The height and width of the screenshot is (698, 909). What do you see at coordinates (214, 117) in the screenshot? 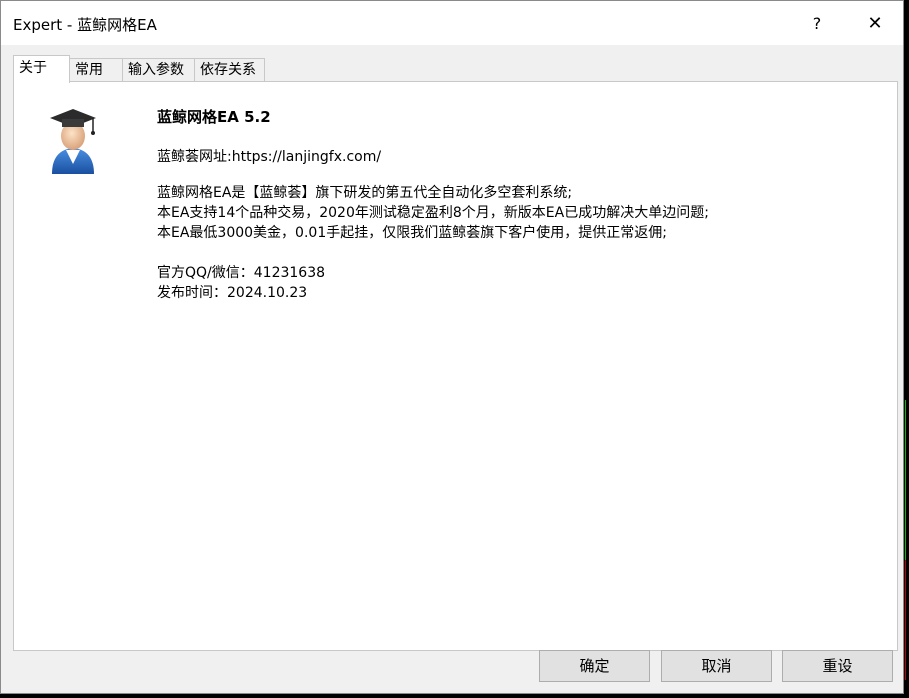
I see `ea-title: 蓝鲸网格EA 5.2` at bounding box center [214, 117].